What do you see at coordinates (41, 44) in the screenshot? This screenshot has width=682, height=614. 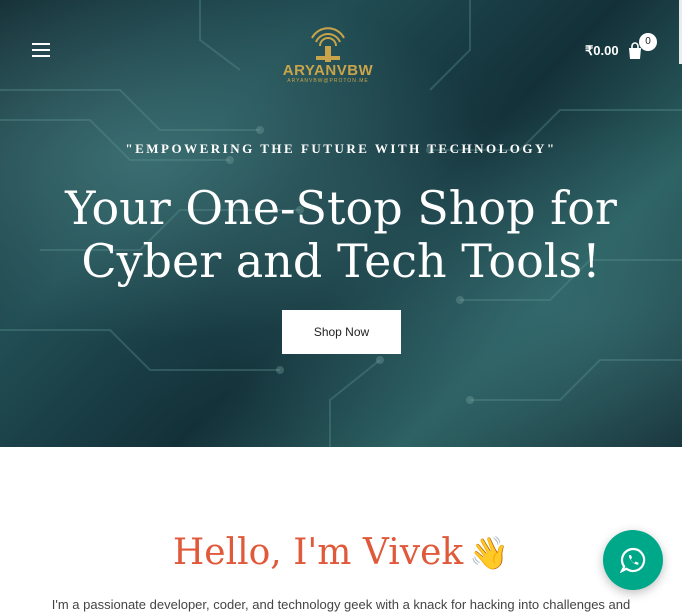 I see `menu-icon` at bounding box center [41, 44].